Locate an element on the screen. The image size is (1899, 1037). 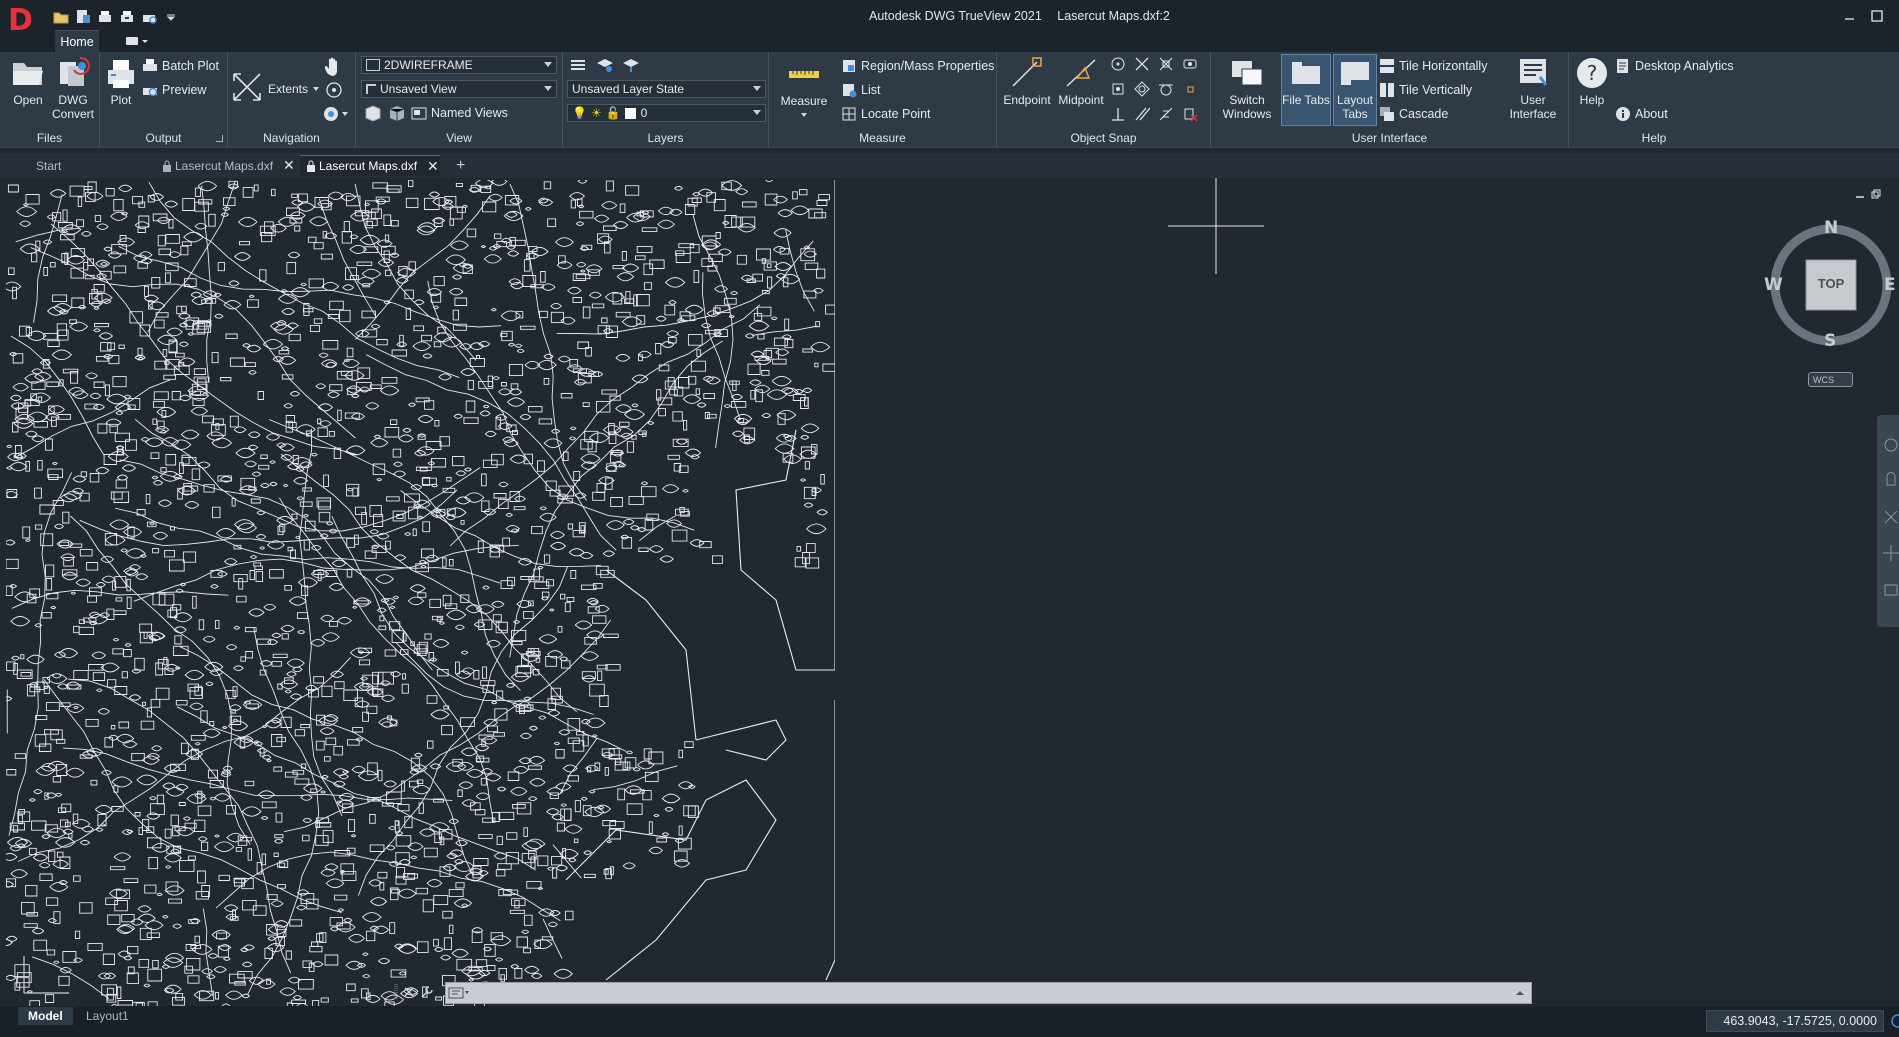
quick-access-toolbar is located at coordinates (116, 17).